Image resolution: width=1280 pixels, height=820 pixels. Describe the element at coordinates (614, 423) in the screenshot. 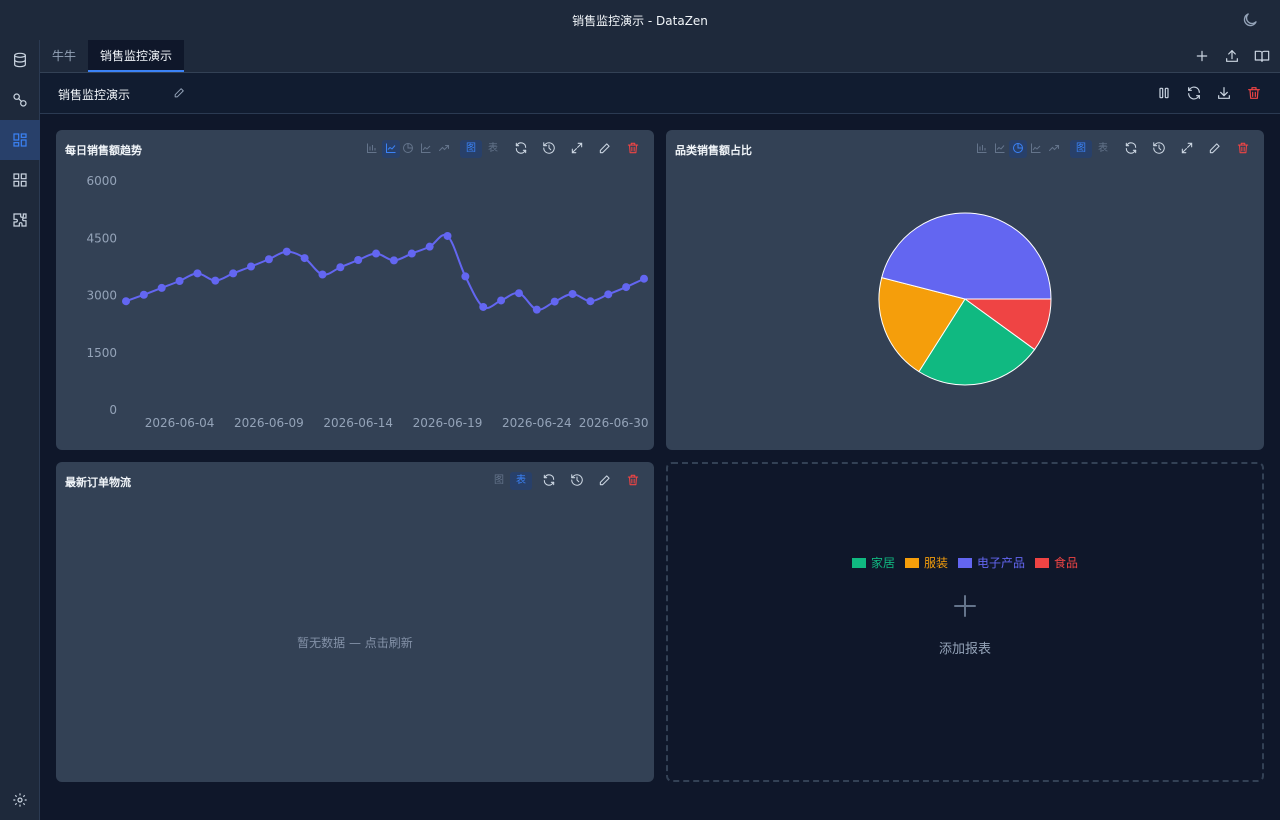

I see `x-tick-label: 2026-06-30` at that location.